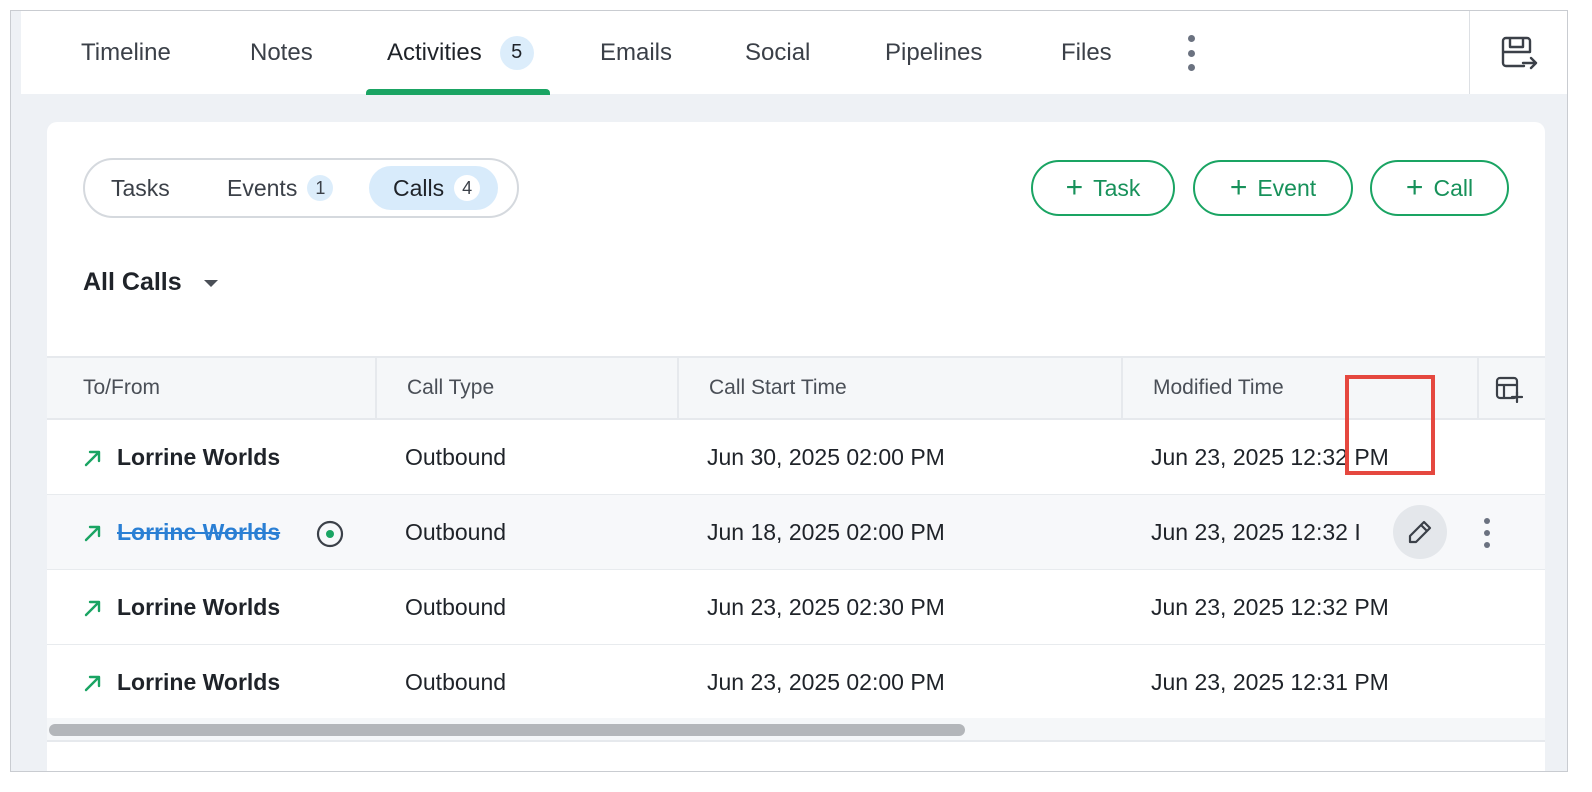 The height and width of the screenshot is (792, 1592). What do you see at coordinates (1191, 53) in the screenshot?
I see `more-tabs-kebab-icon` at bounding box center [1191, 53].